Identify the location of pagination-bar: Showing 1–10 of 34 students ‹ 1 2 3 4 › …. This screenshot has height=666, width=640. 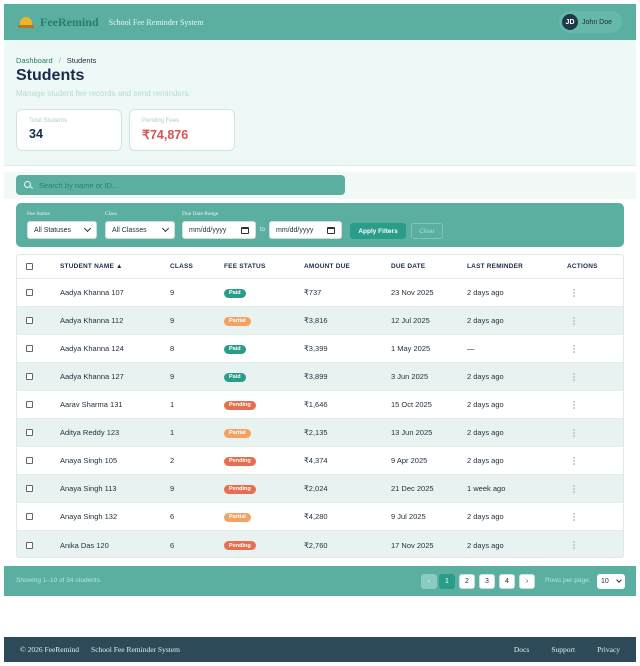
(320, 581).